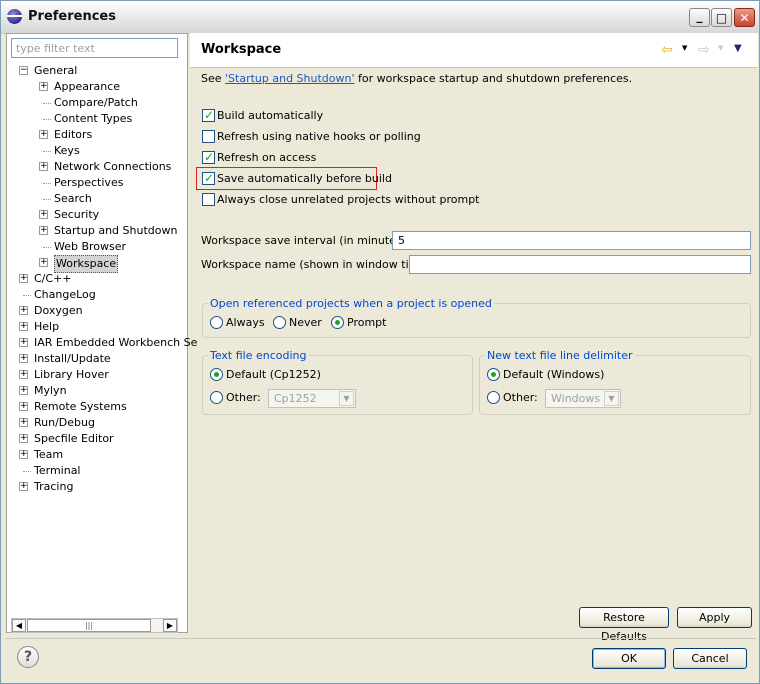  What do you see at coordinates (213, 78) in the screenshot?
I see `description-prefix: See` at bounding box center [213, 78].